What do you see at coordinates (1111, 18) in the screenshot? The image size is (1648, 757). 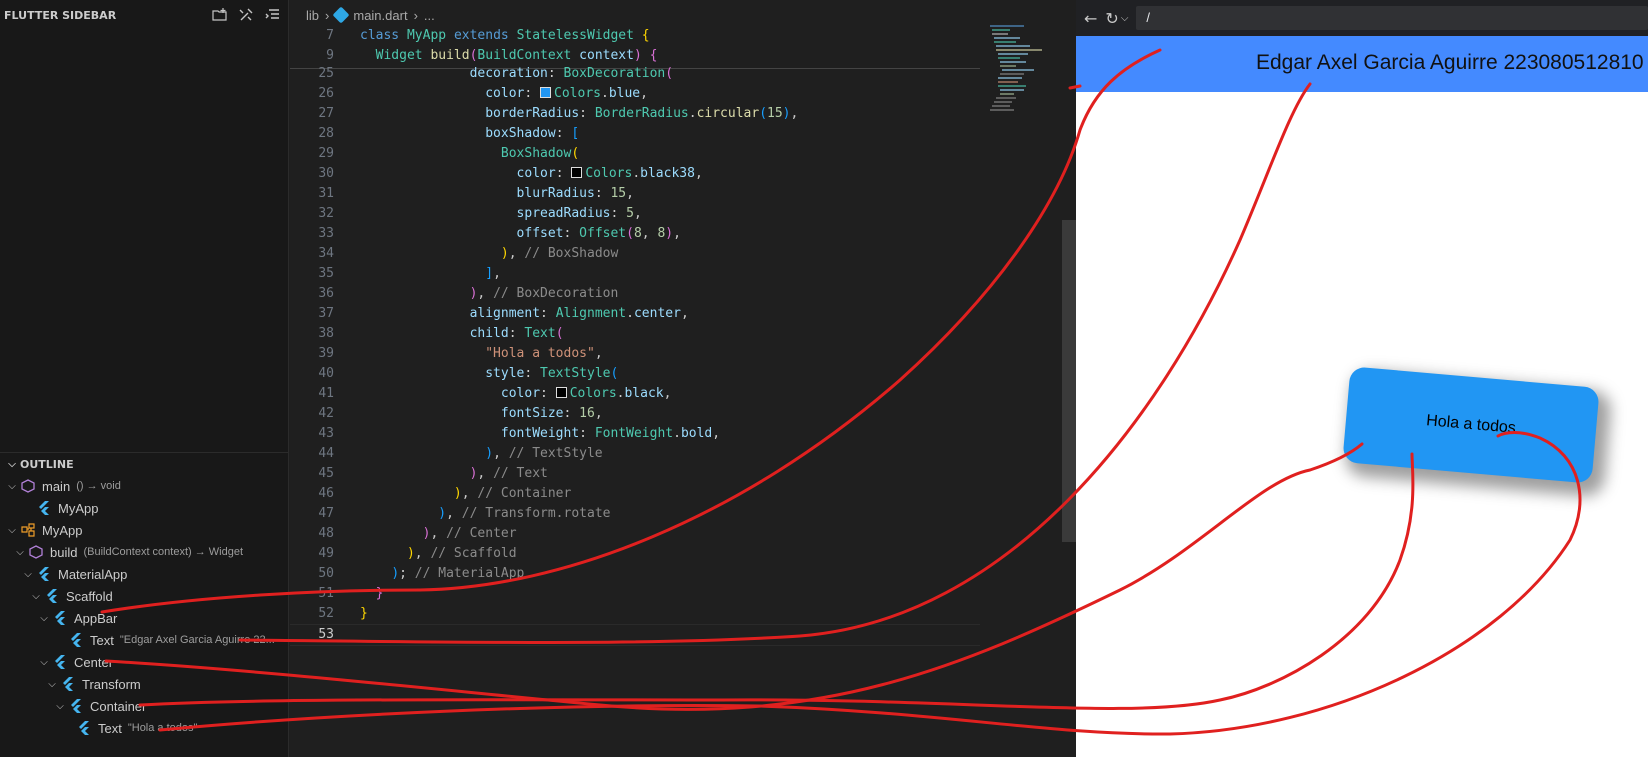 I see `reload-icon: ↻` at bounding box center [1111, 18].